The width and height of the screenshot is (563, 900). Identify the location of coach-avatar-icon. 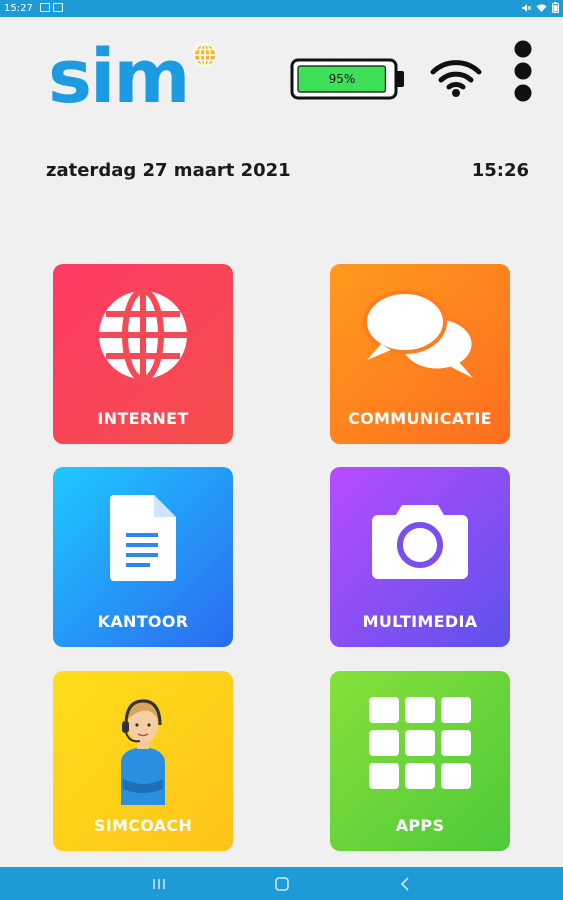
(143, 752).